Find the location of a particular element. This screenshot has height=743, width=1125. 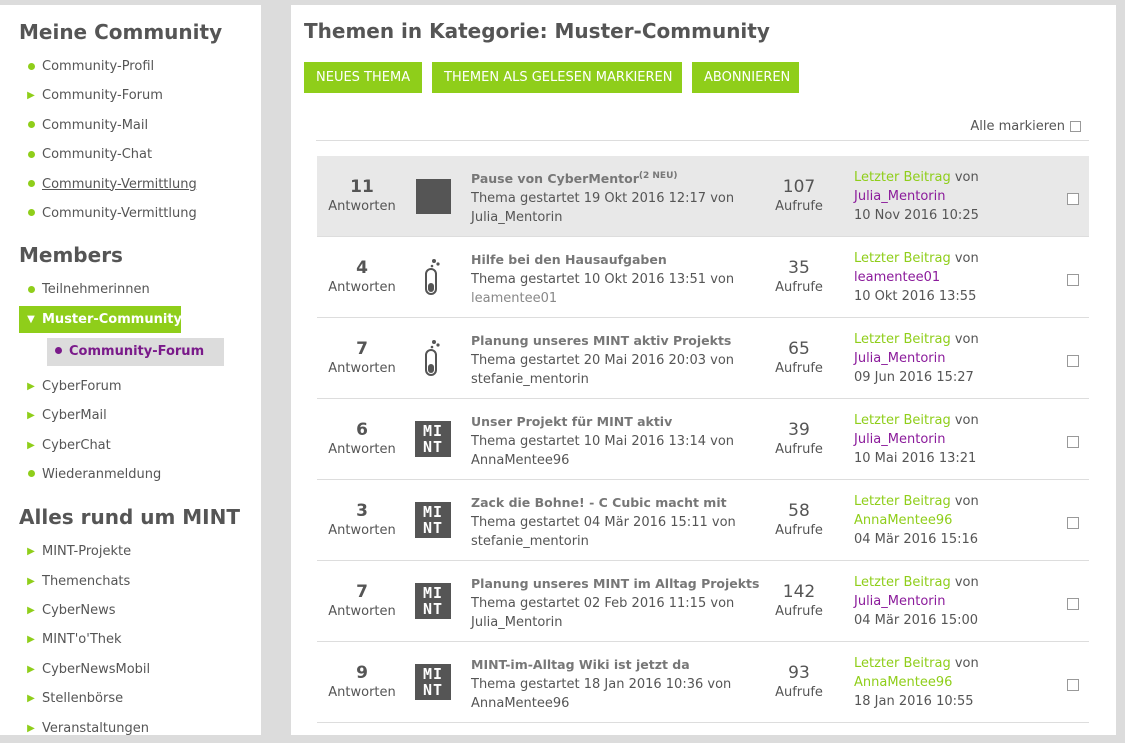

nav-item-community-chat: Community-Chat is located at coordinates (130, 154).